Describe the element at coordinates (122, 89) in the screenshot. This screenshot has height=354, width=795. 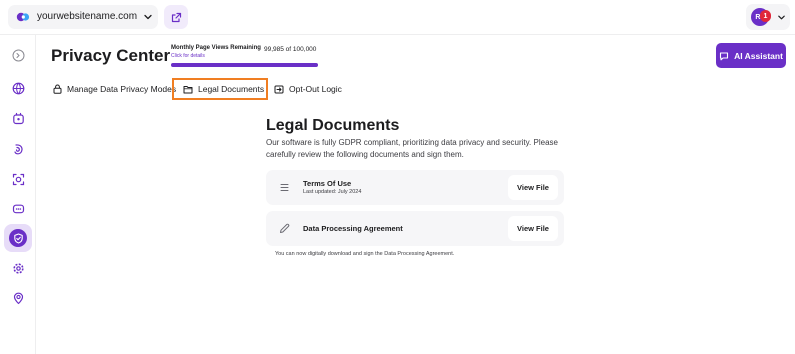
I see `tab-label: Manage Data Privacy Modes` at that location.